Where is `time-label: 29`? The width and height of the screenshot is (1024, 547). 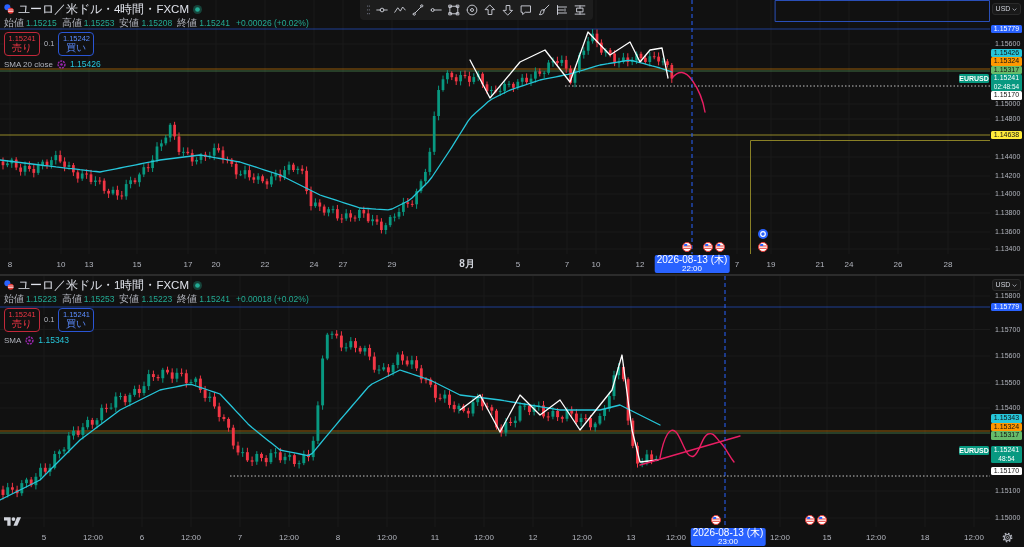 time-label: 29 is located at coordinates (392, 264).